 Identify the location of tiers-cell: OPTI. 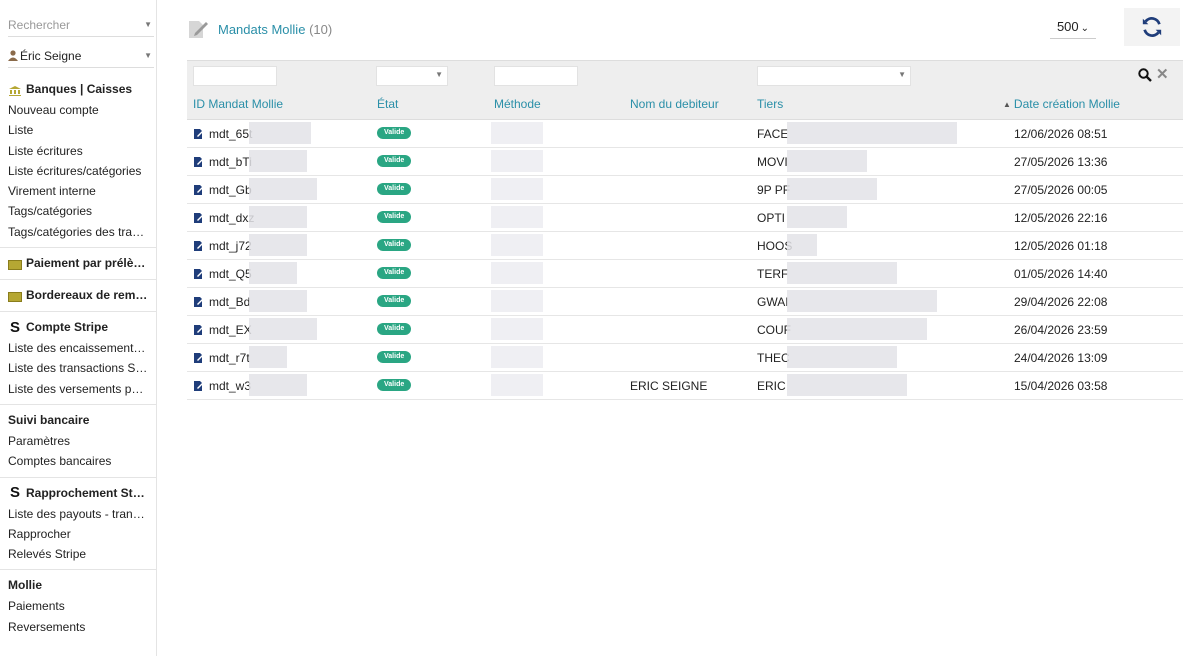
(771, 218).